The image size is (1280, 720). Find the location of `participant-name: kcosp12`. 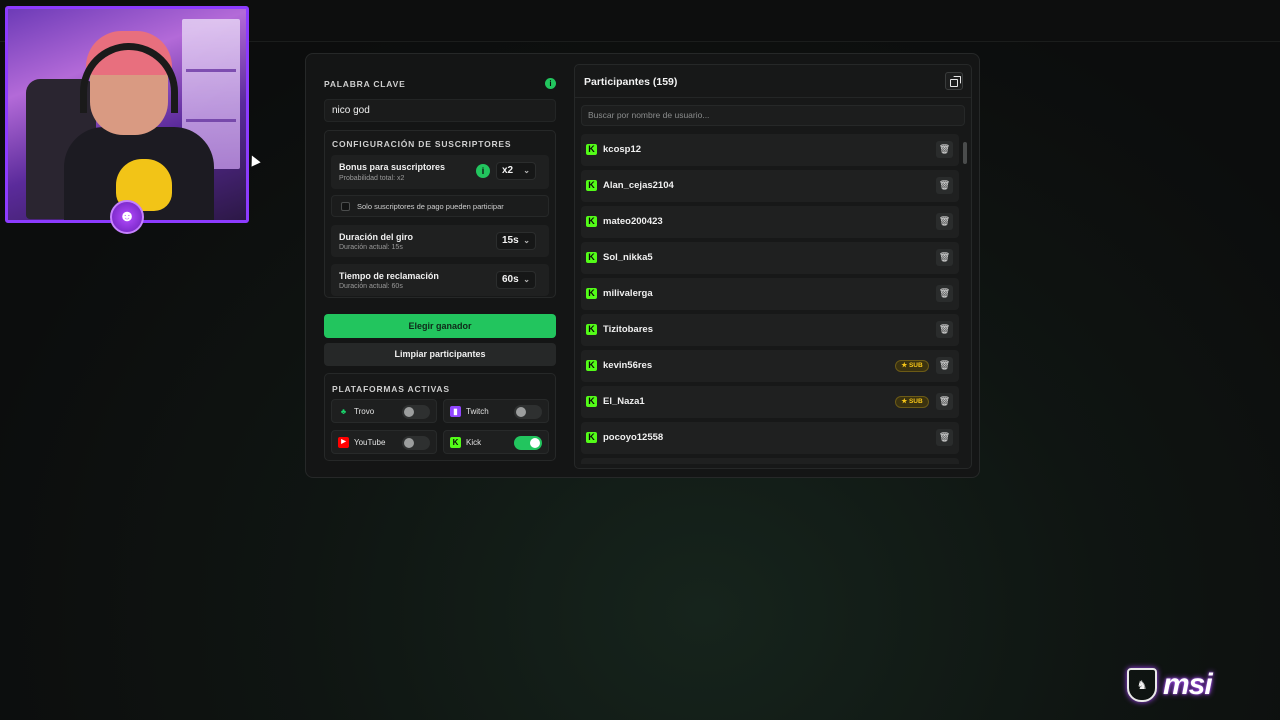

participant-name: kcosp12 is located at coordinates (622, 149).